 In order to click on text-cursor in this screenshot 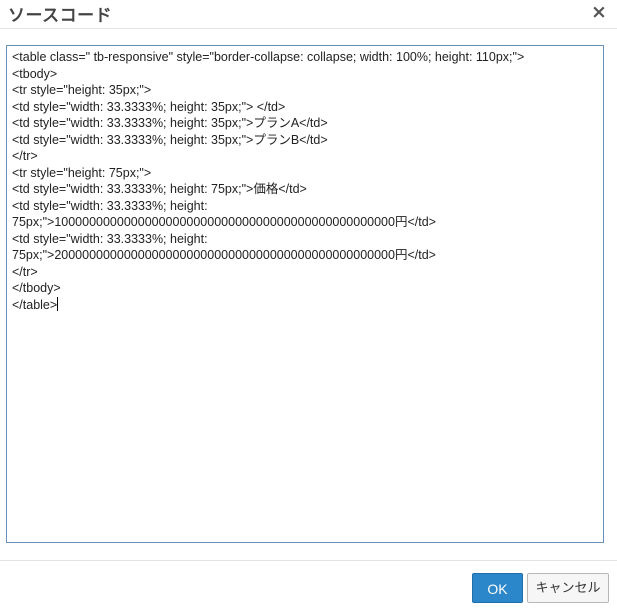, I will do `click(58, 303)`.